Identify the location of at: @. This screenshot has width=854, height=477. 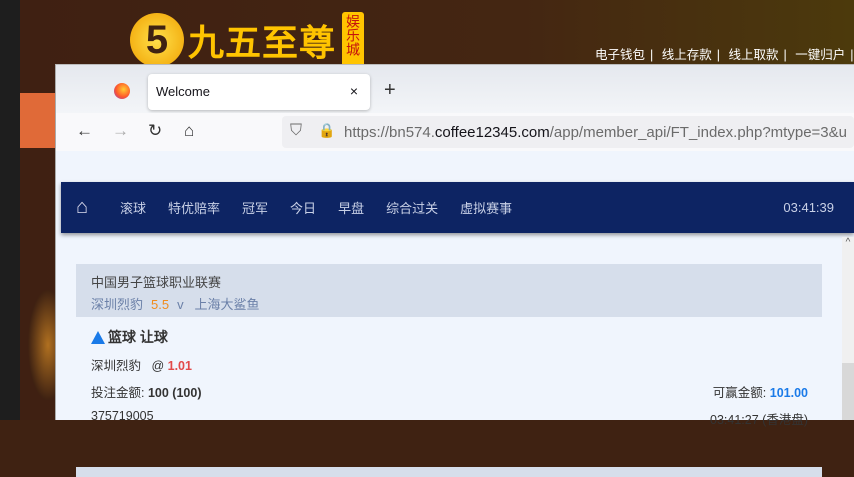
(158, 366).